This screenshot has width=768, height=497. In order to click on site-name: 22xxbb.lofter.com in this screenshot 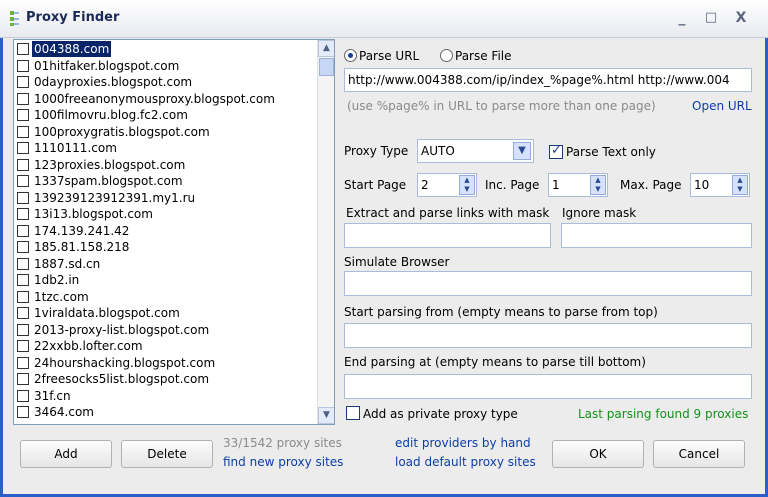, I will do `click(88, 346)`.